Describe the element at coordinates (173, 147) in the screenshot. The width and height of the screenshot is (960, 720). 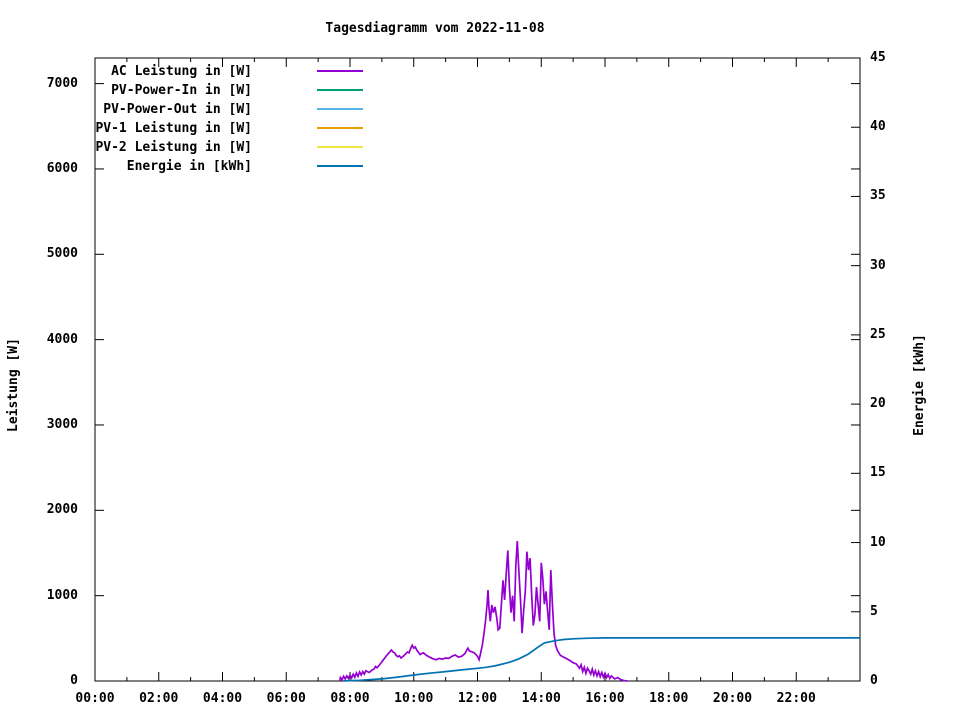
I see `legend-label: PV-2 Leistung in [W]` at that location.